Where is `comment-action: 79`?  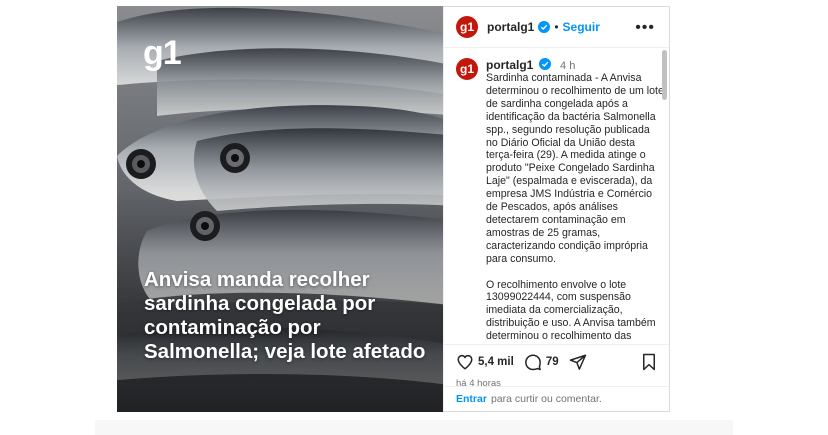
comment-action: 79 is located at coordinates (541, 362).